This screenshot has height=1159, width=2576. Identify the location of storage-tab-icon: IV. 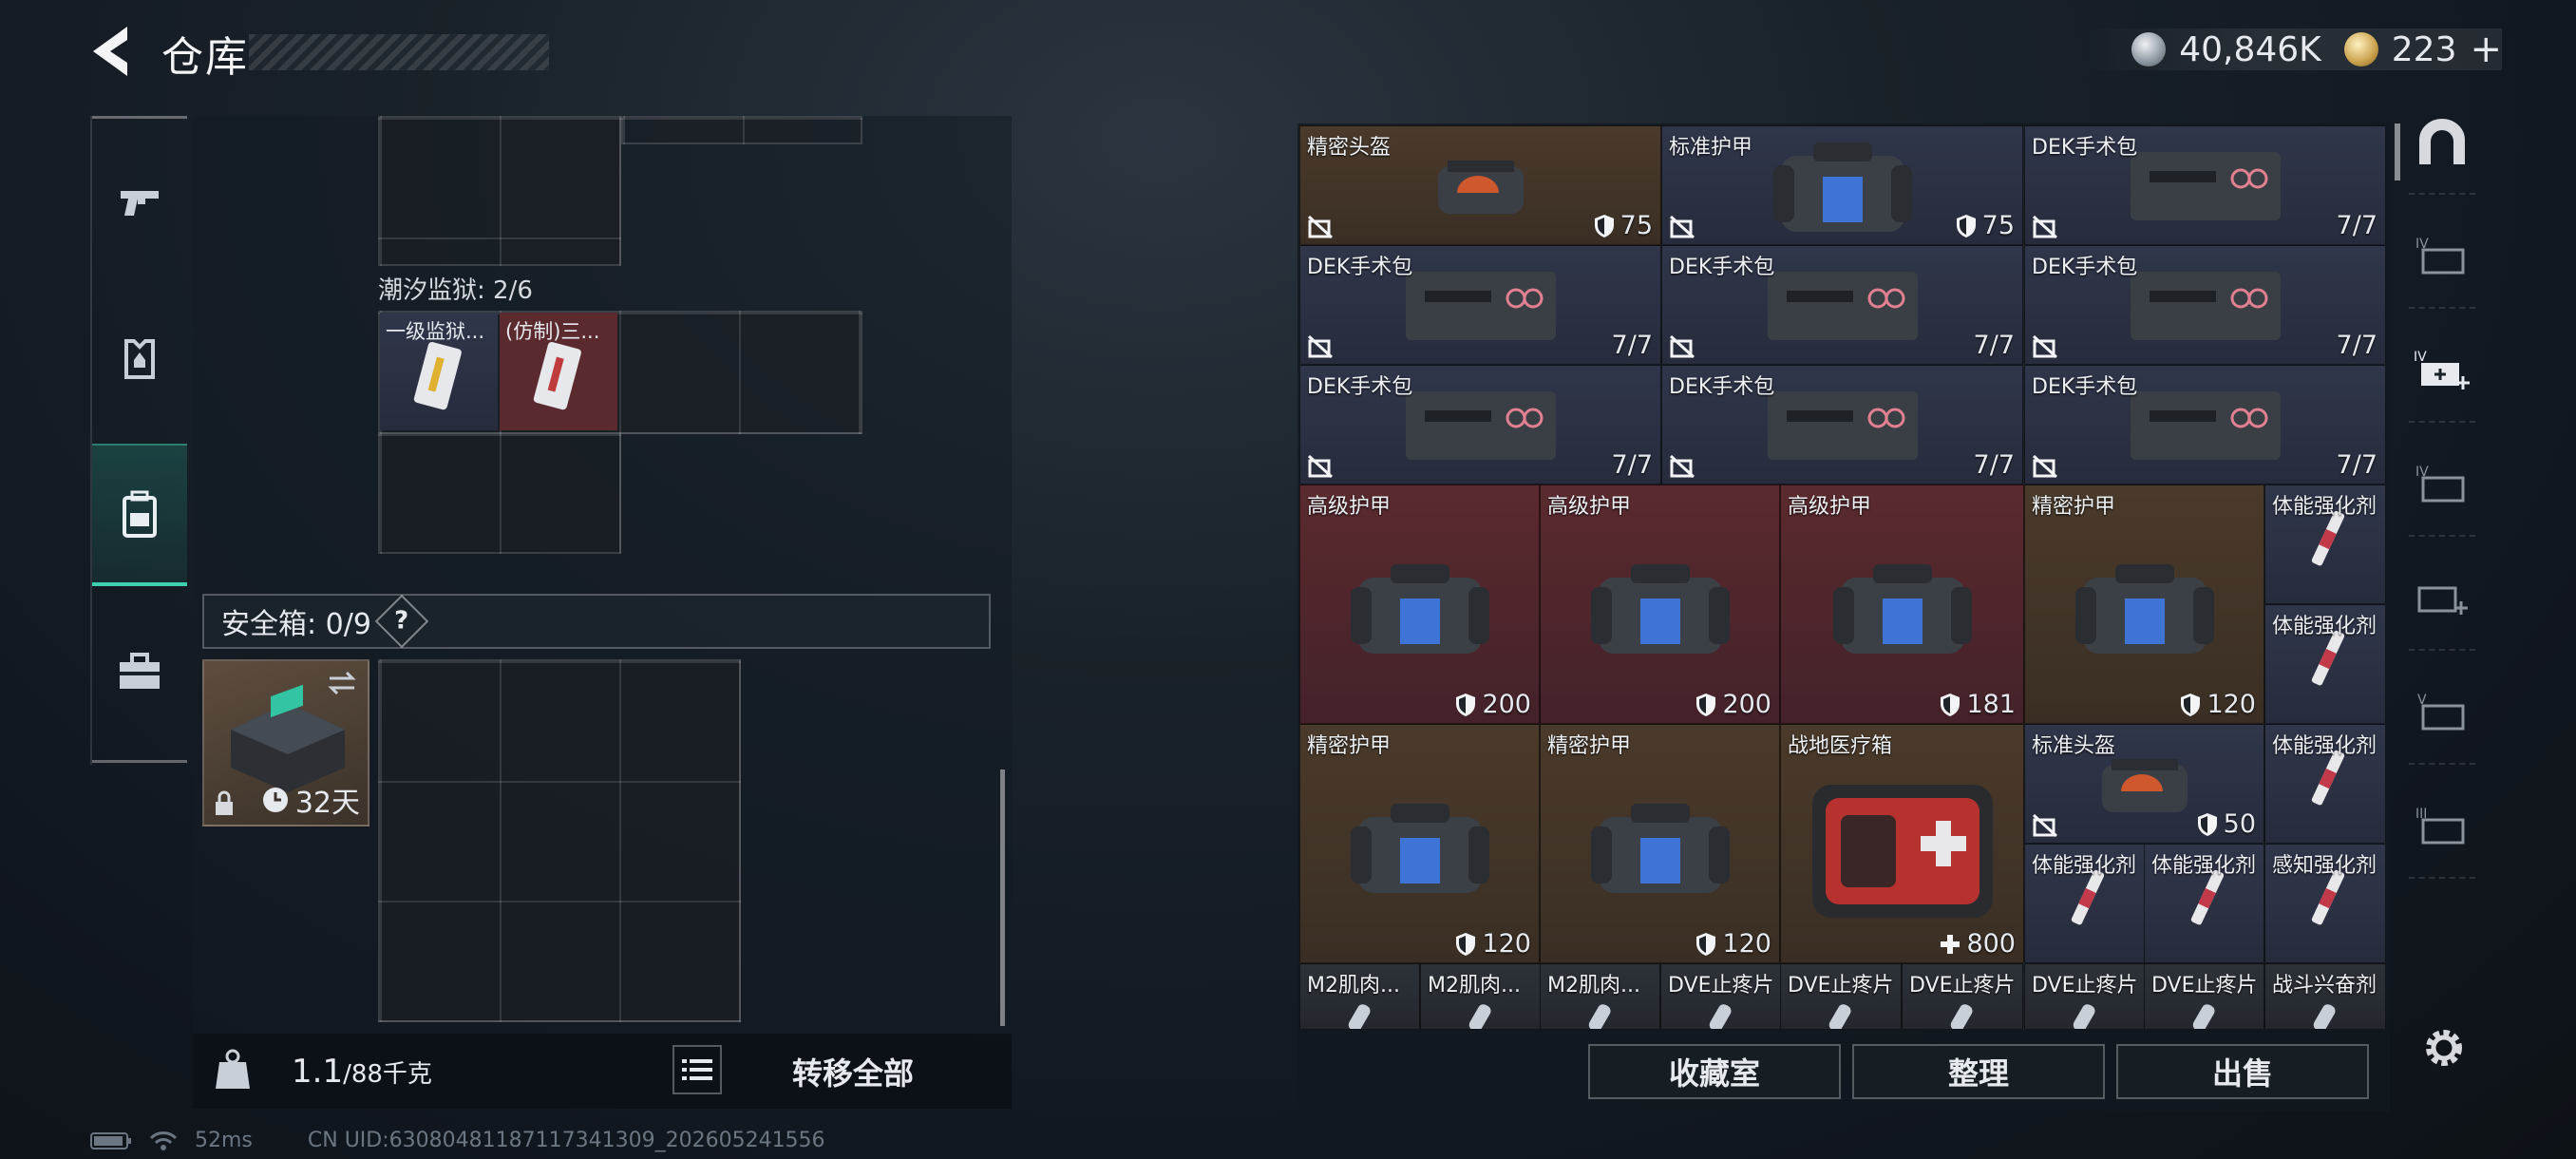
(2440, 256).